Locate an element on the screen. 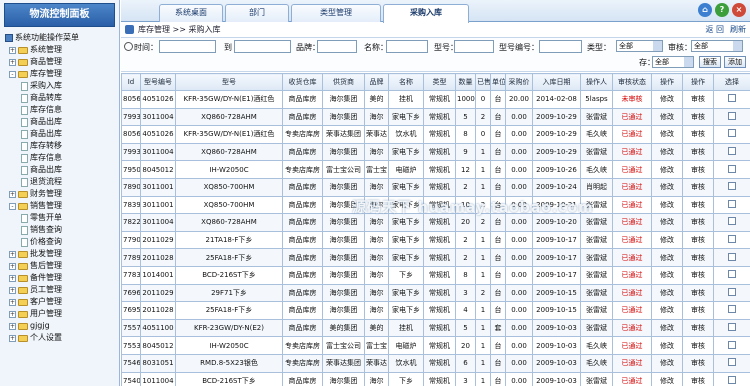  exit-icon: × is located at coordinates (739, 10).